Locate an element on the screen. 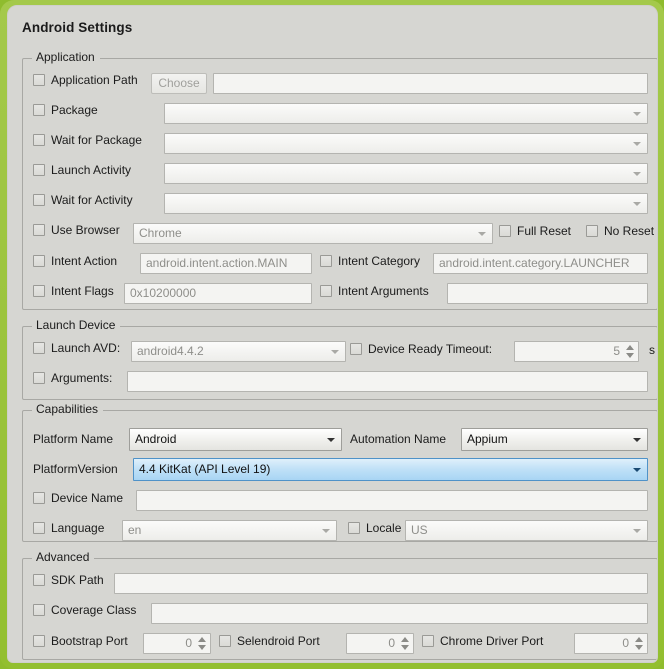 This screenshot has height=669, width=664. label-platform-name: Platform Name is located at coordinates (73, 439).